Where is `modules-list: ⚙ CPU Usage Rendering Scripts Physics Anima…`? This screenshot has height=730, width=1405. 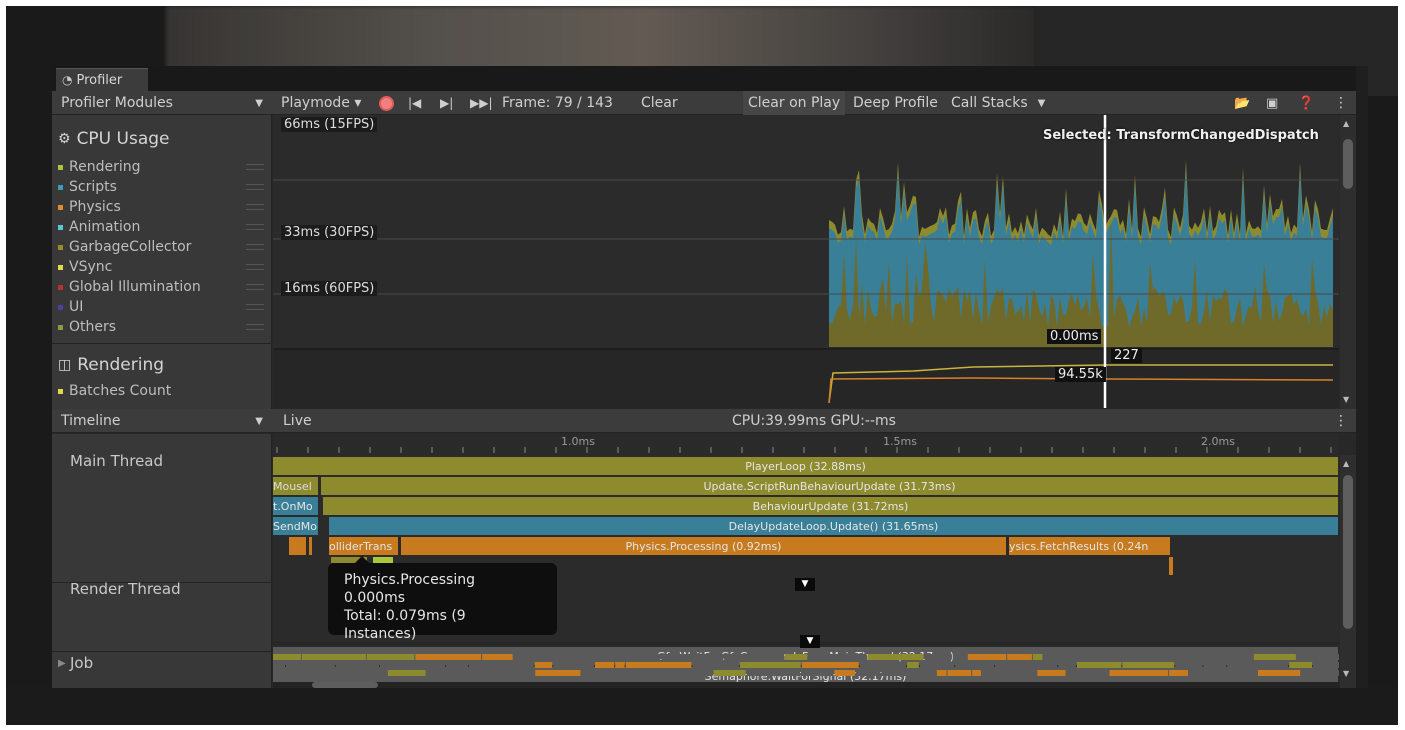
modules-list: ⚙ CPU Usage Rendering Scripts Physics Anima… is located at coordinates (162, 262).